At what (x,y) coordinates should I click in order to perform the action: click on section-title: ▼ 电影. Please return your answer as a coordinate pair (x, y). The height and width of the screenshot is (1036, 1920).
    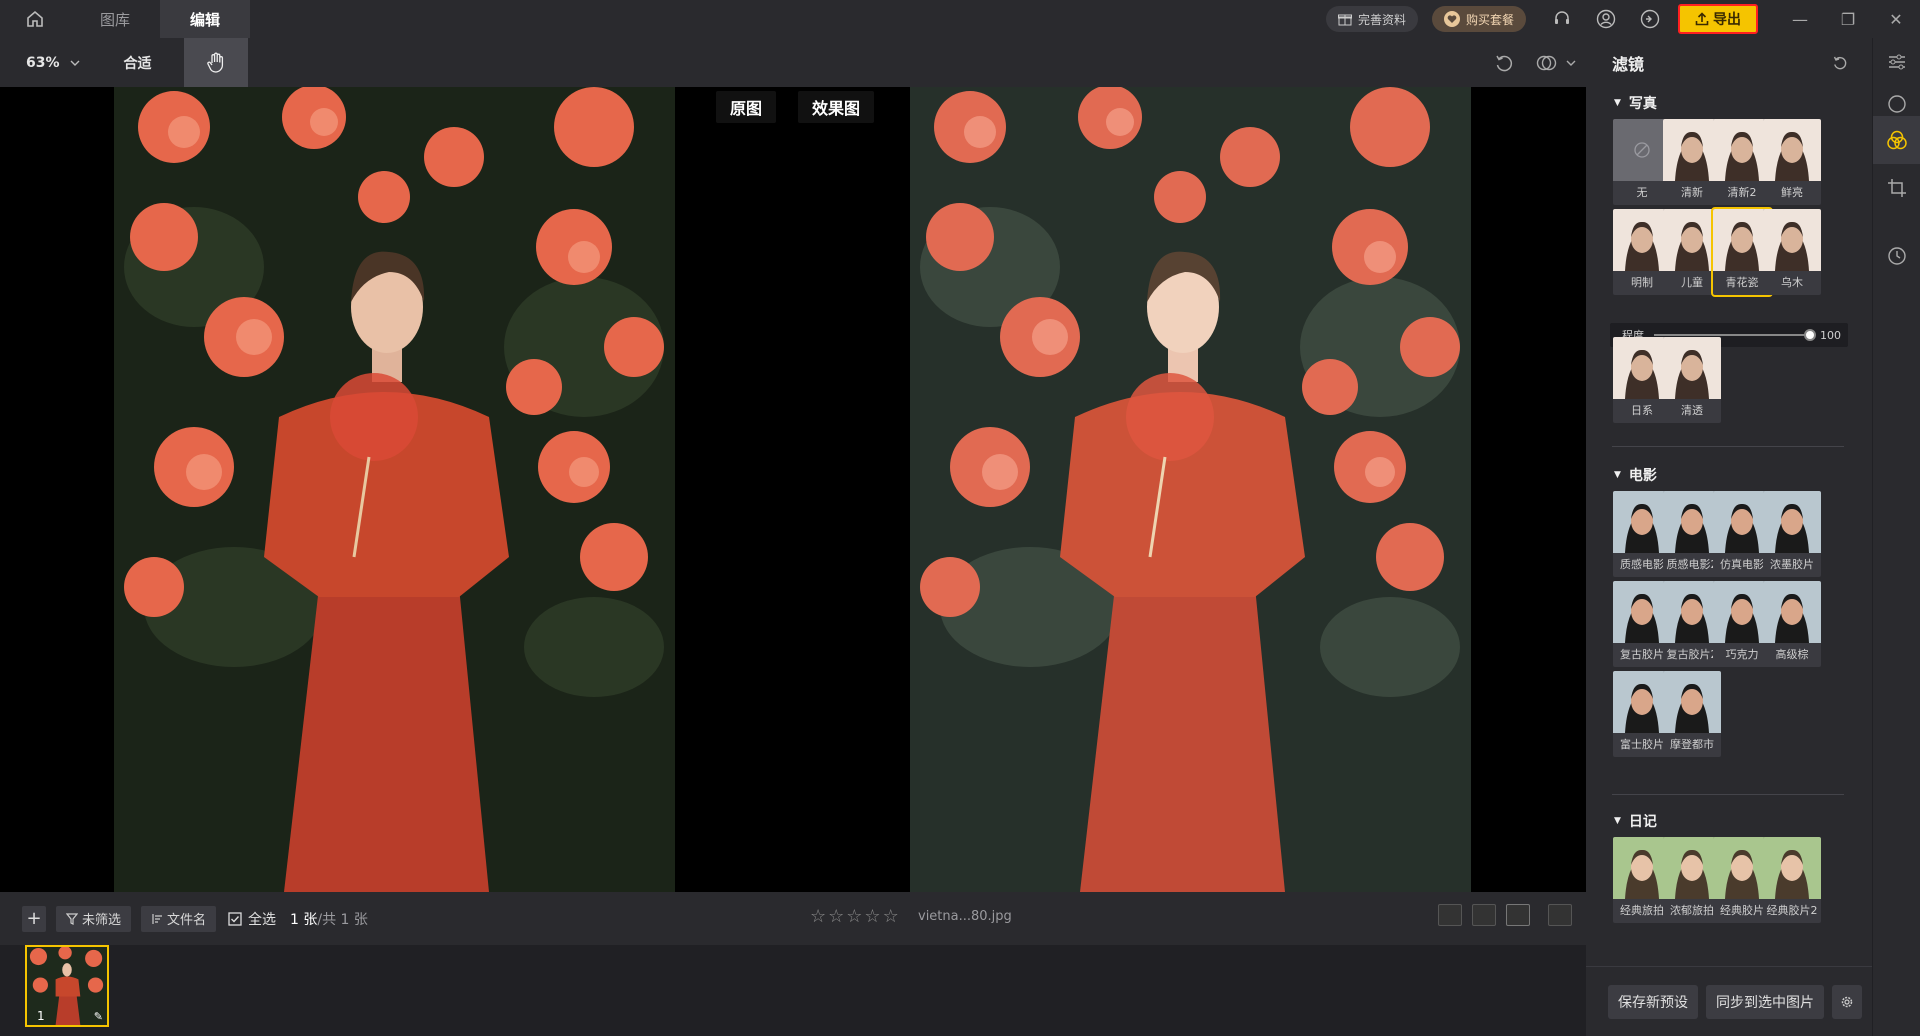
    Looking at the image, I should click on (1635, 475).